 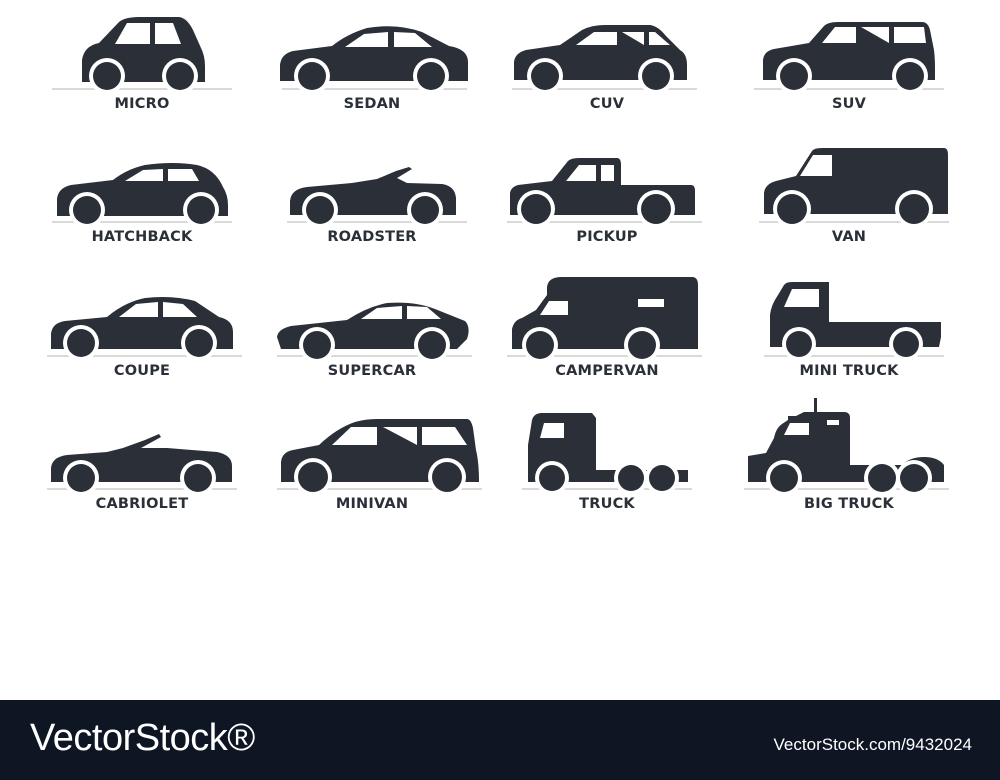 I want to click on big-truck-icon, so click(x=846, y=447).